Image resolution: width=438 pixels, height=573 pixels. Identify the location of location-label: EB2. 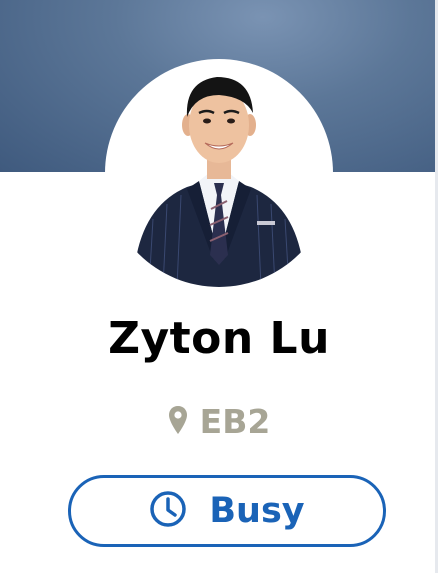
(235, 421).